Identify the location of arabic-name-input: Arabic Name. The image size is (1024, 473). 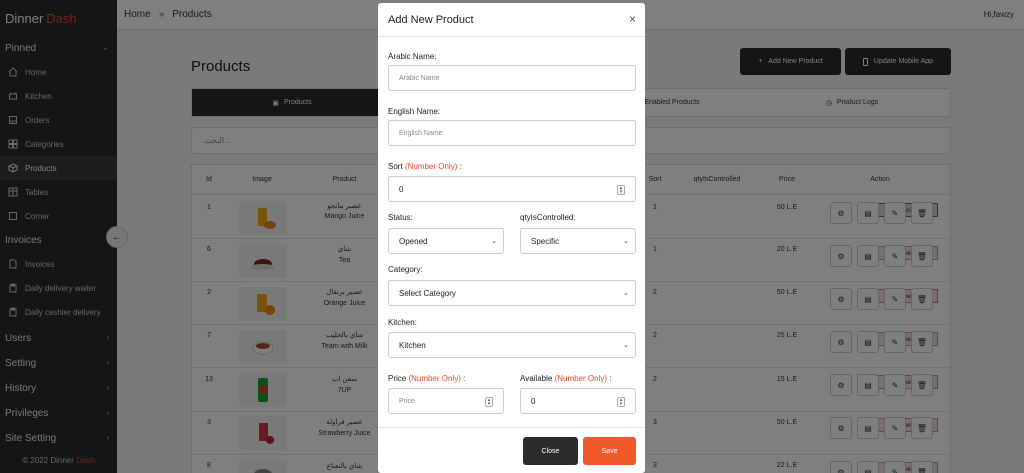
(512, 78).